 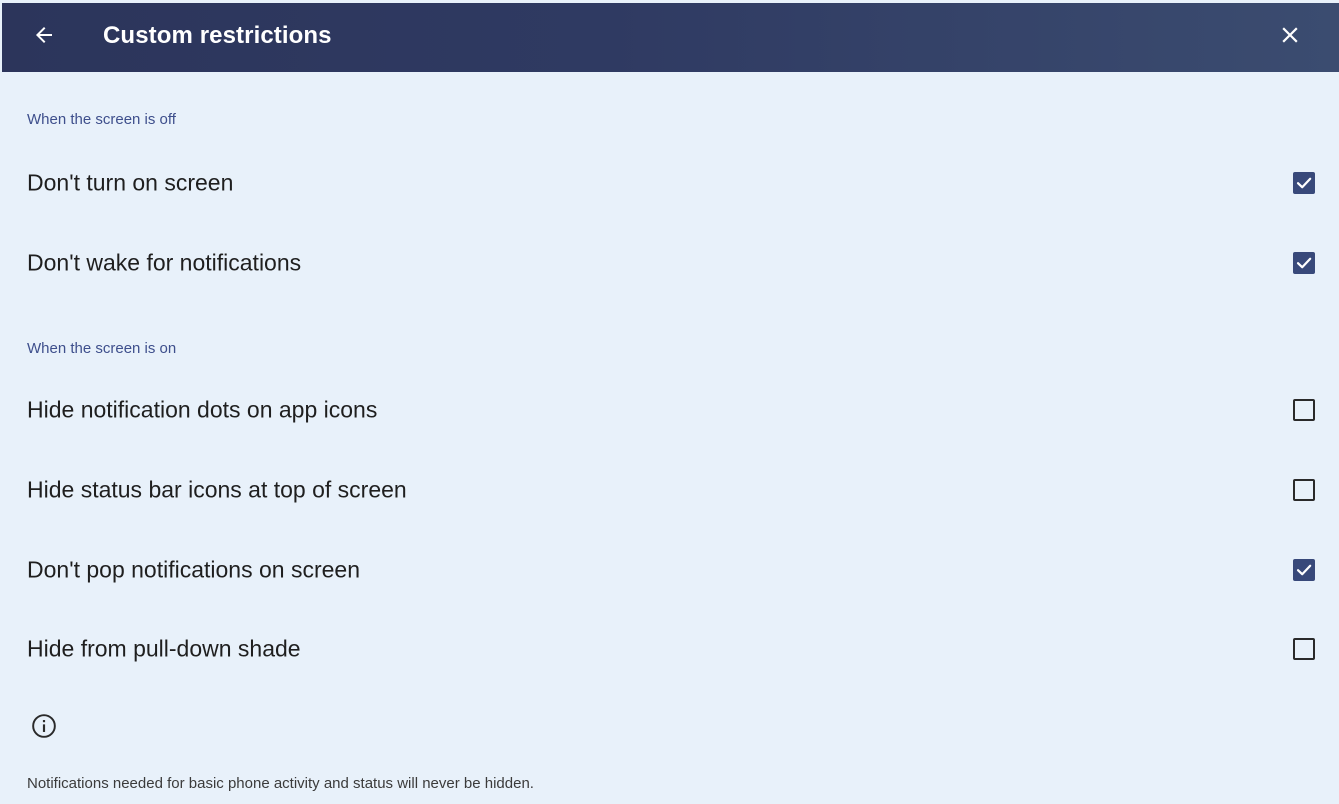 What do you see at coordinates (202, 409) in the screenshot?
I see `option-label: Hide notification dots on app icons` at bounding box center [202, 409].